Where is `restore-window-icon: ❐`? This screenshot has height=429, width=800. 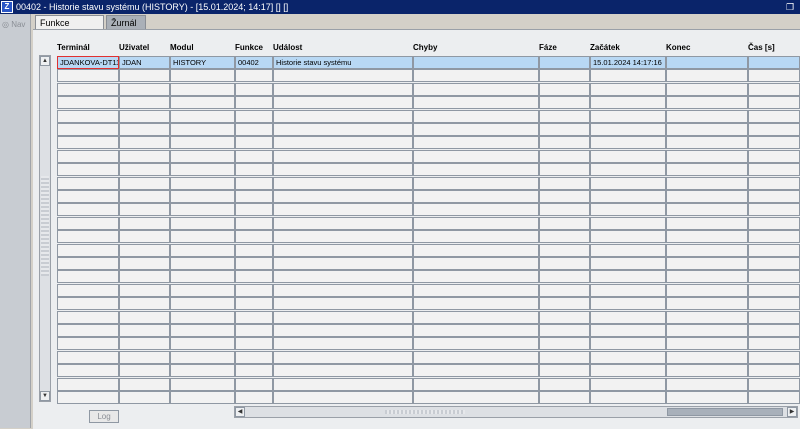
restore-window-icon: ❐ is located at coordinates (790, 7).